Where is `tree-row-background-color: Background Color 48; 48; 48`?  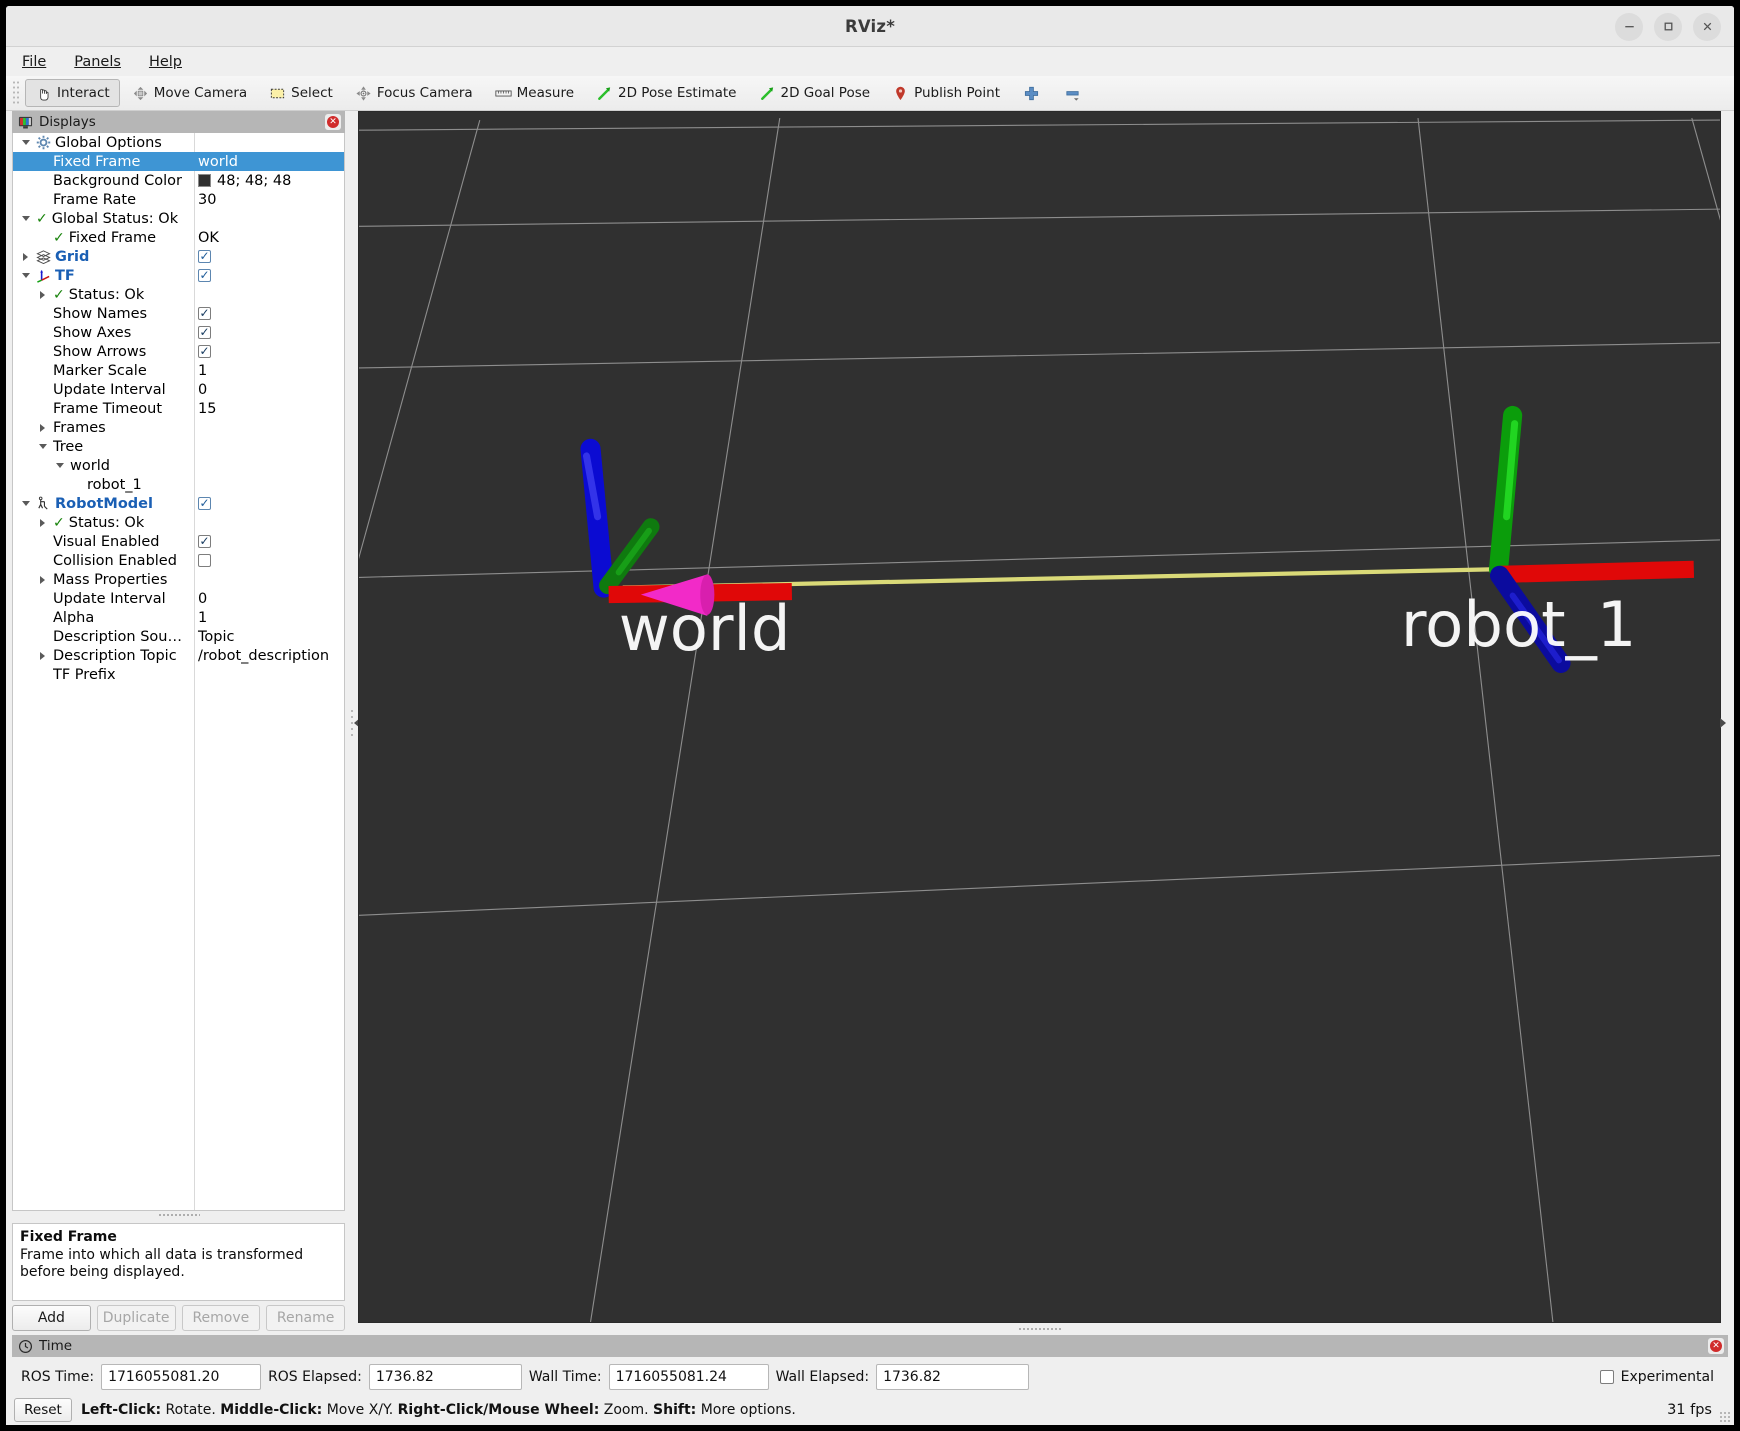
tree-row-background-color: Background Color 48; 48; 48 is located at coordinates (178, 180).